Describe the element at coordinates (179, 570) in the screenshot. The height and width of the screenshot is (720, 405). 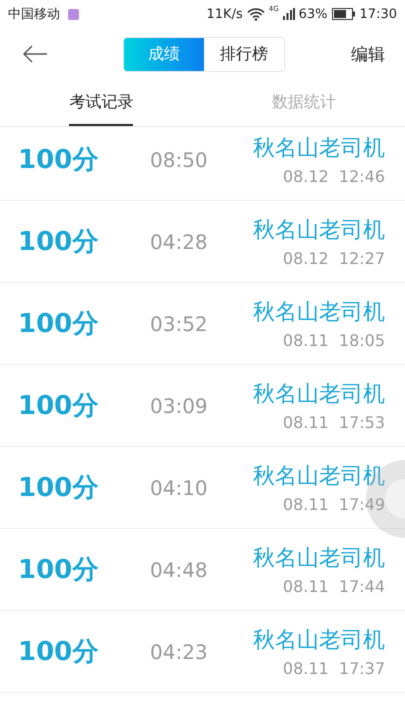
I see `duration: 04:48` at that location.